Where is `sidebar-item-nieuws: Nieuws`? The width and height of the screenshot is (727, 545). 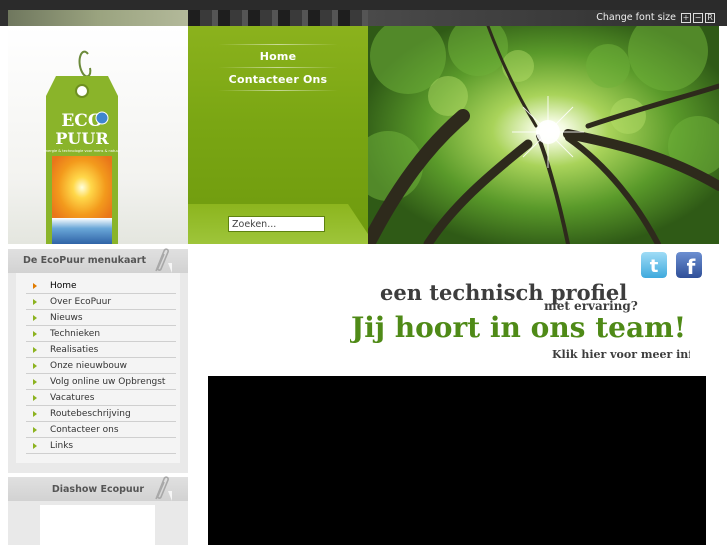 sidebar-item-nieuws: Nieuws is located at coordinates (101, 318).